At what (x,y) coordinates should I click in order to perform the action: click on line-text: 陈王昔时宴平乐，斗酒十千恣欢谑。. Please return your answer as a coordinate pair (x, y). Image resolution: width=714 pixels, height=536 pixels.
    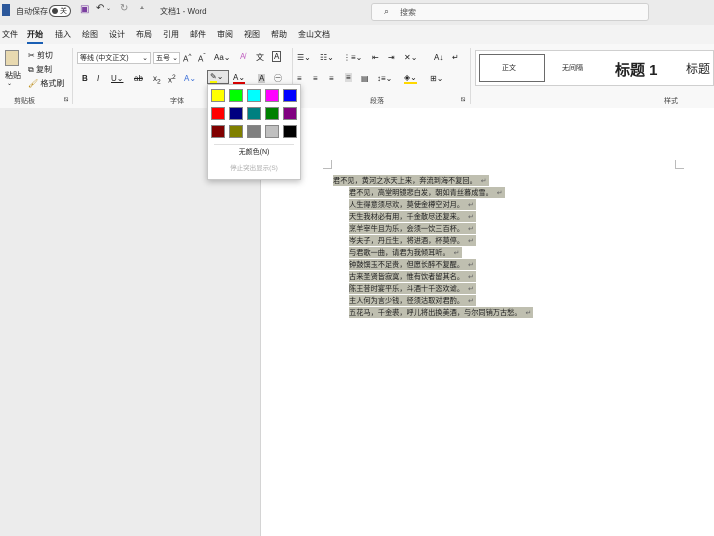
    Looking at the image, I should click on (407, 288).